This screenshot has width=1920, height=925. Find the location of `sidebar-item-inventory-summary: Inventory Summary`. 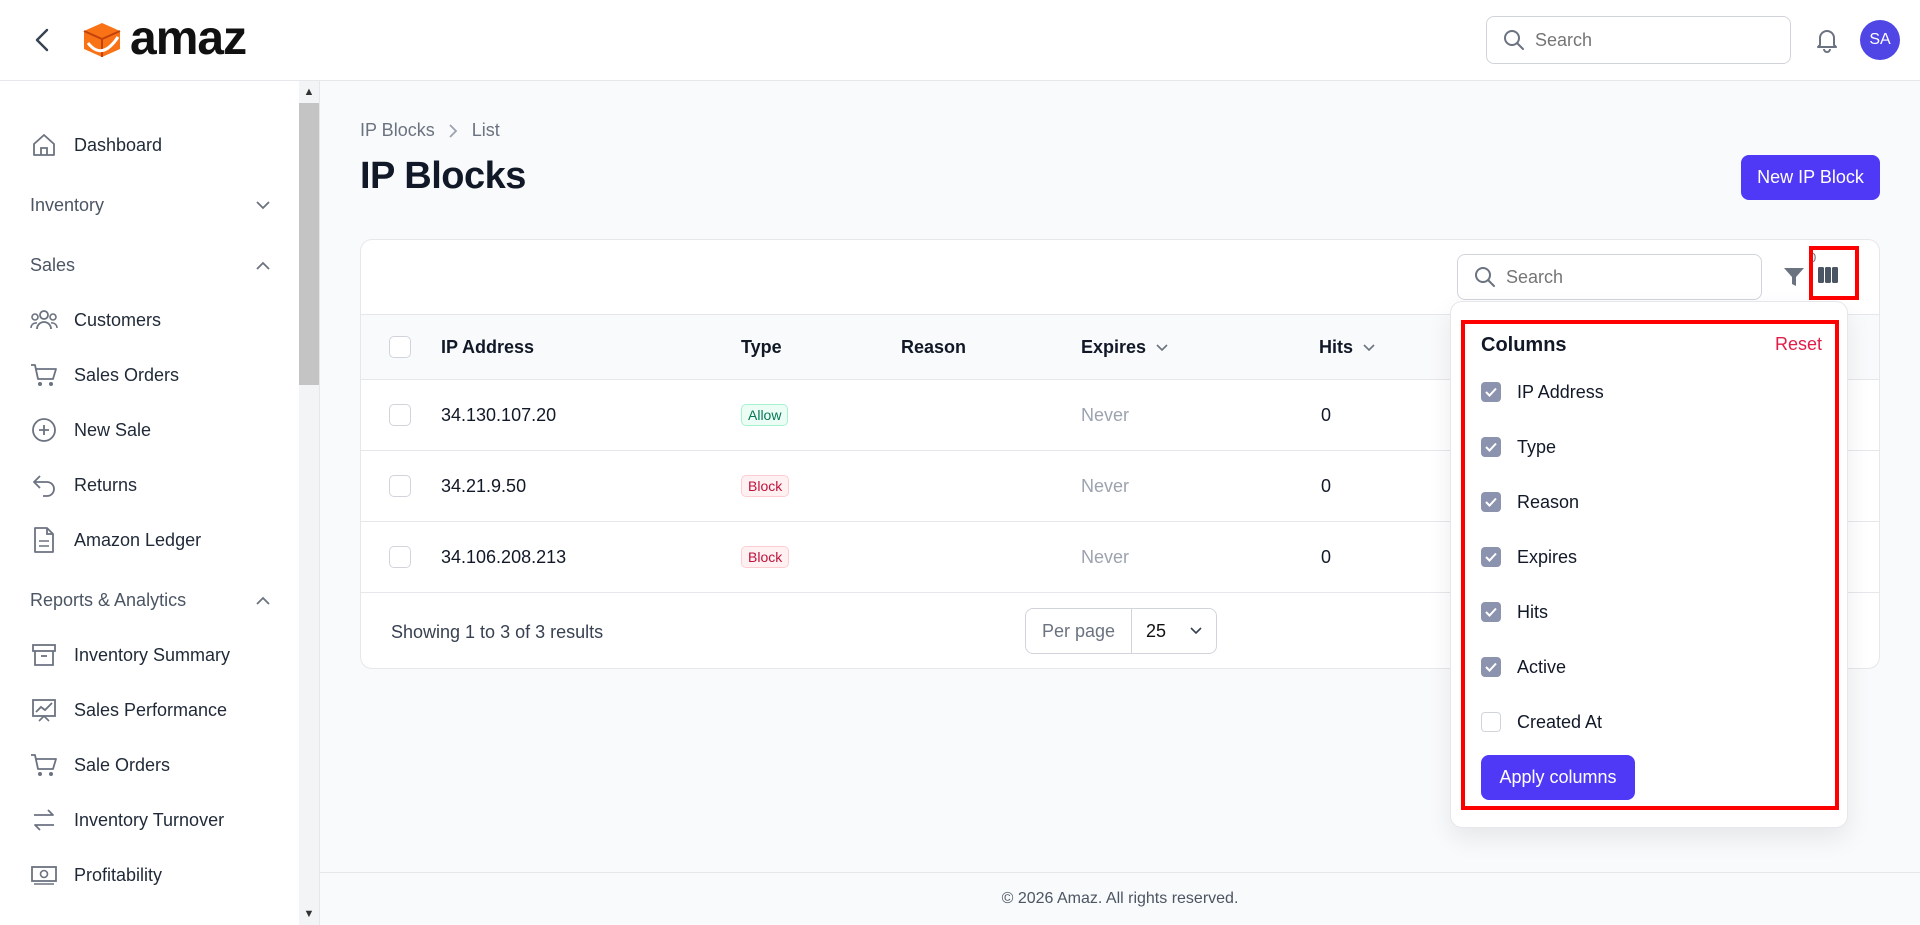

sidebar-item-inventory-summary: Inventory Summary is located at coordinates (160, 655).